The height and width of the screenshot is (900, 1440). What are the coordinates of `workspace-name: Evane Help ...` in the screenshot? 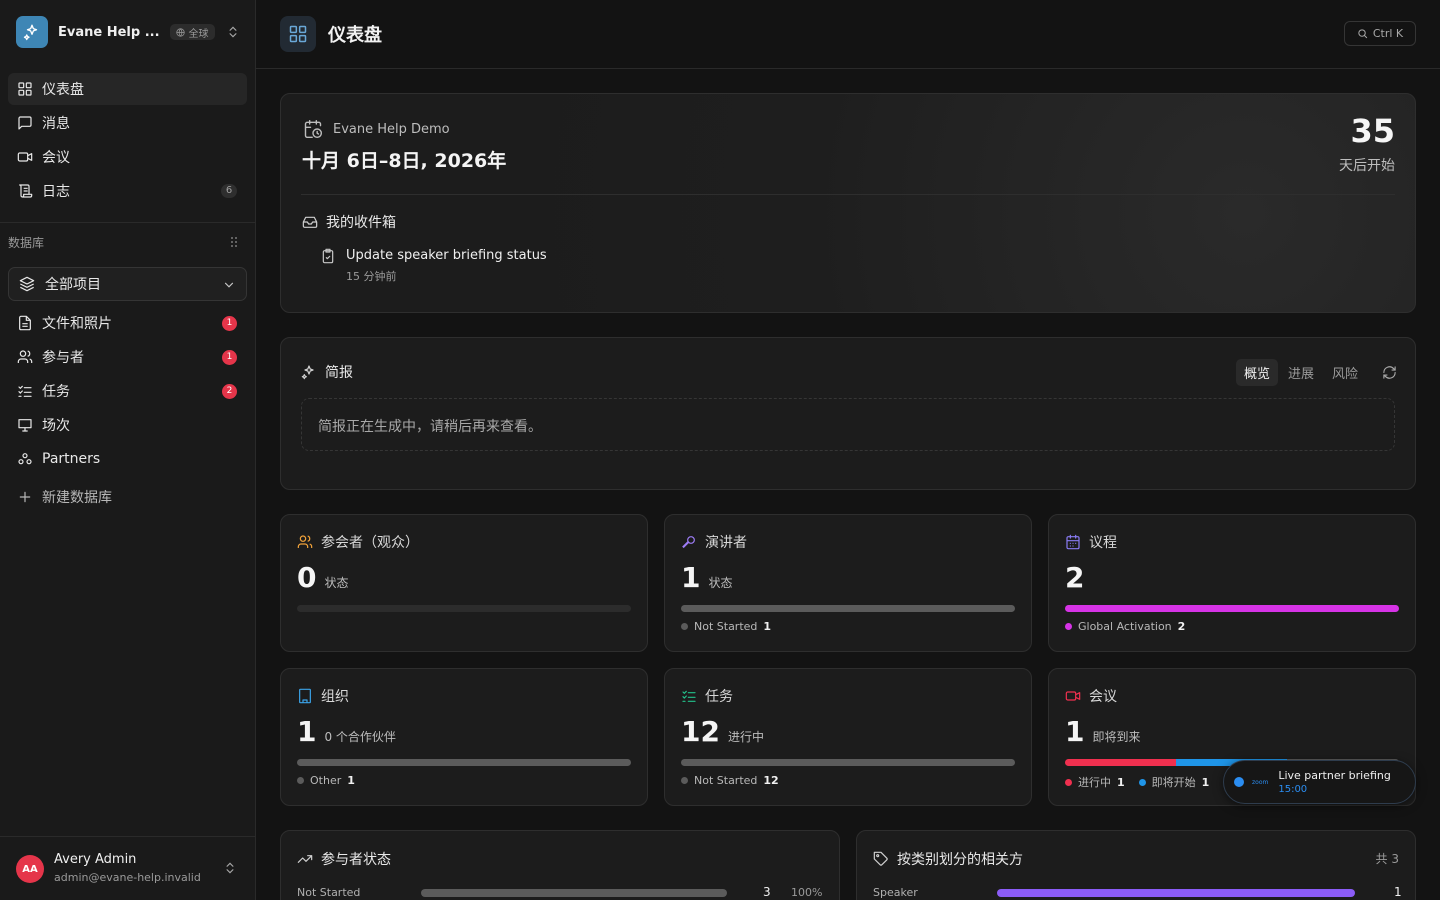 It's located at (109, 32).